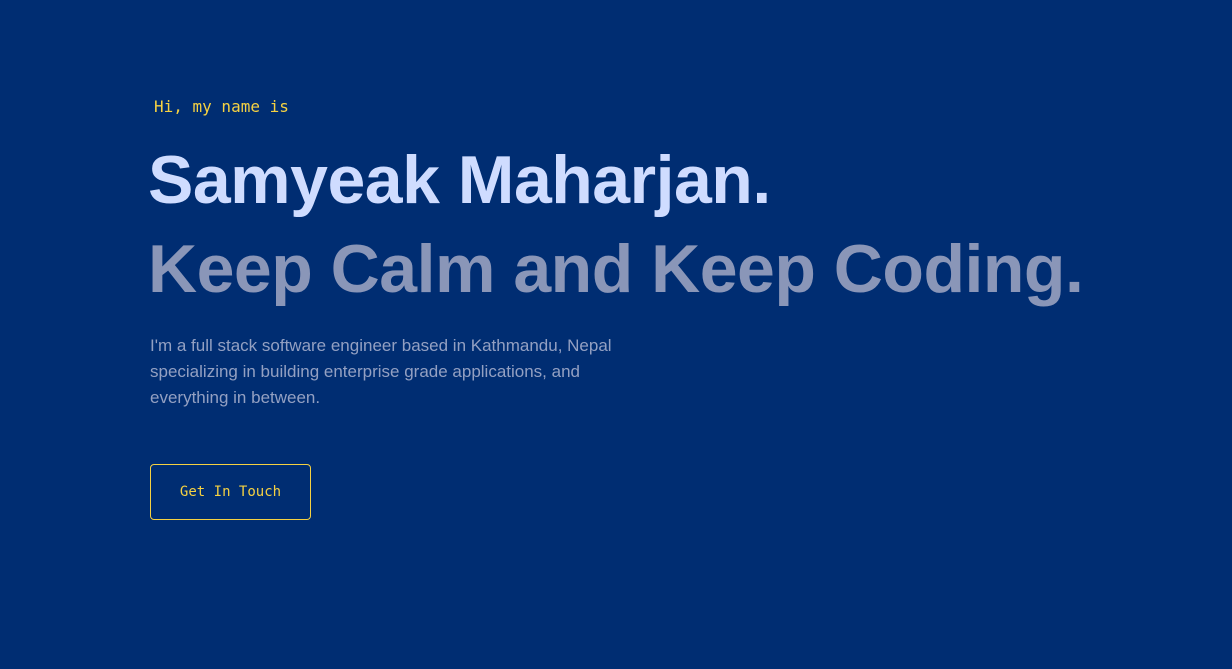  What do you see at coordinates (616, 269) in the screenshot?
I see `tagline-heading: Keep Calm and Keep Coding.` at bounding box center [616, 269].